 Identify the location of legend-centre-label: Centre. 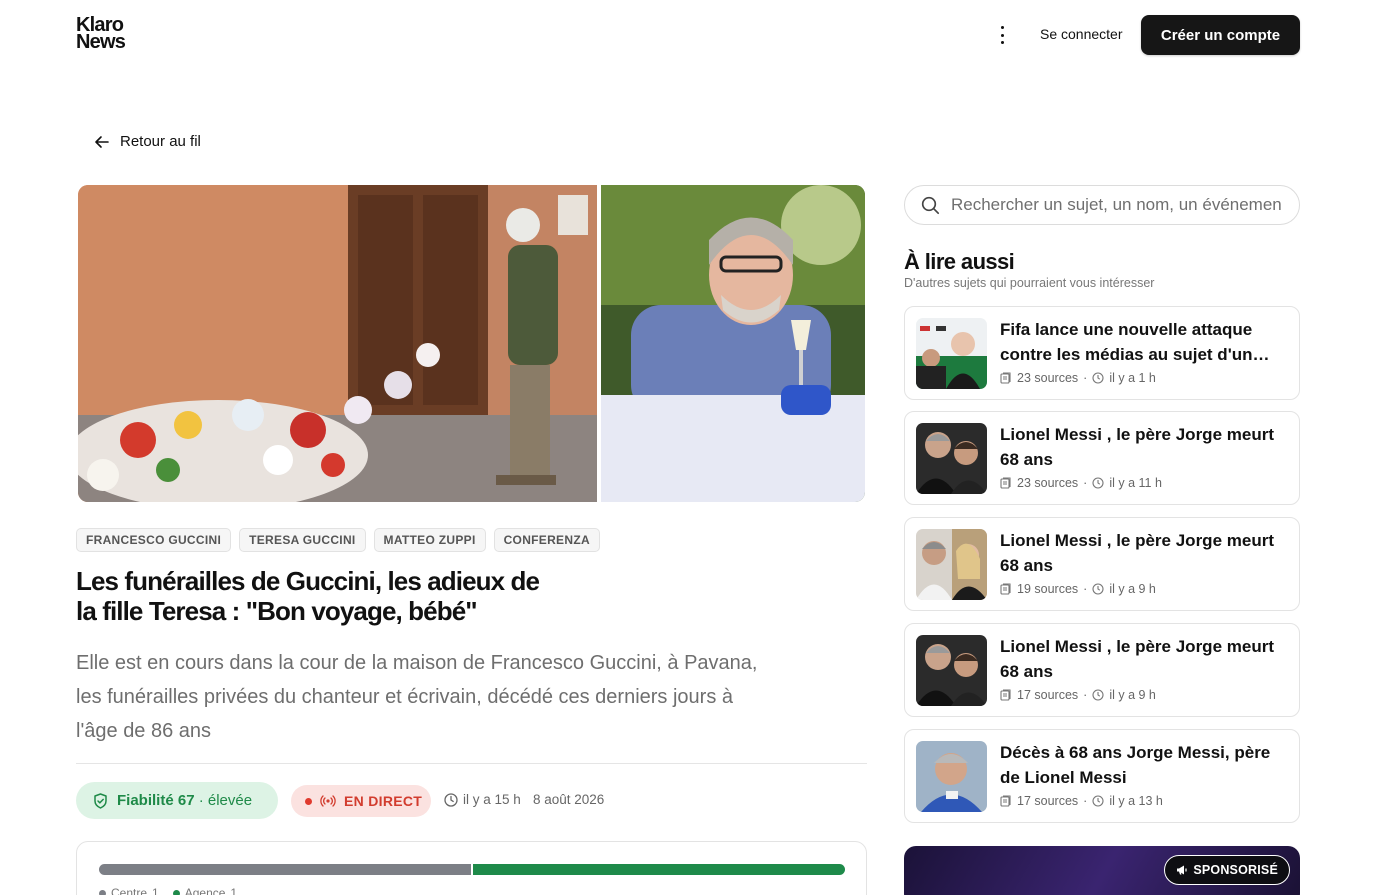
(129, 890).